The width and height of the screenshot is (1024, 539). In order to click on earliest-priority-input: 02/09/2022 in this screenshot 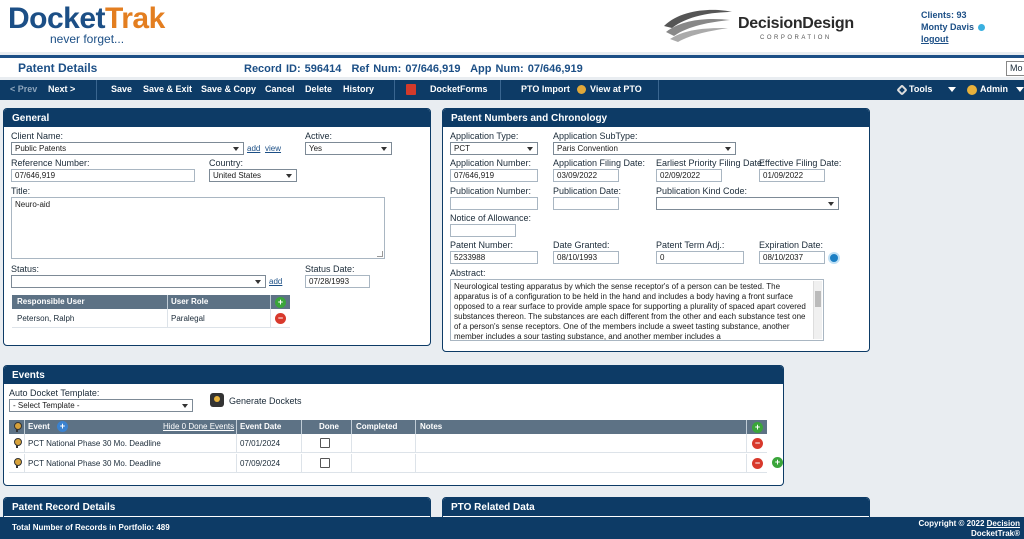, I will do `click(689, 175)`.